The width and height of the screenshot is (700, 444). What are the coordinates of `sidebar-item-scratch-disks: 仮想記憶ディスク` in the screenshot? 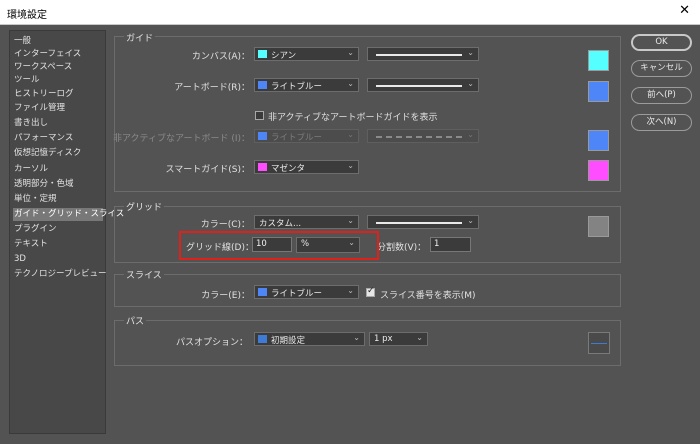 It's located at (58, 153).